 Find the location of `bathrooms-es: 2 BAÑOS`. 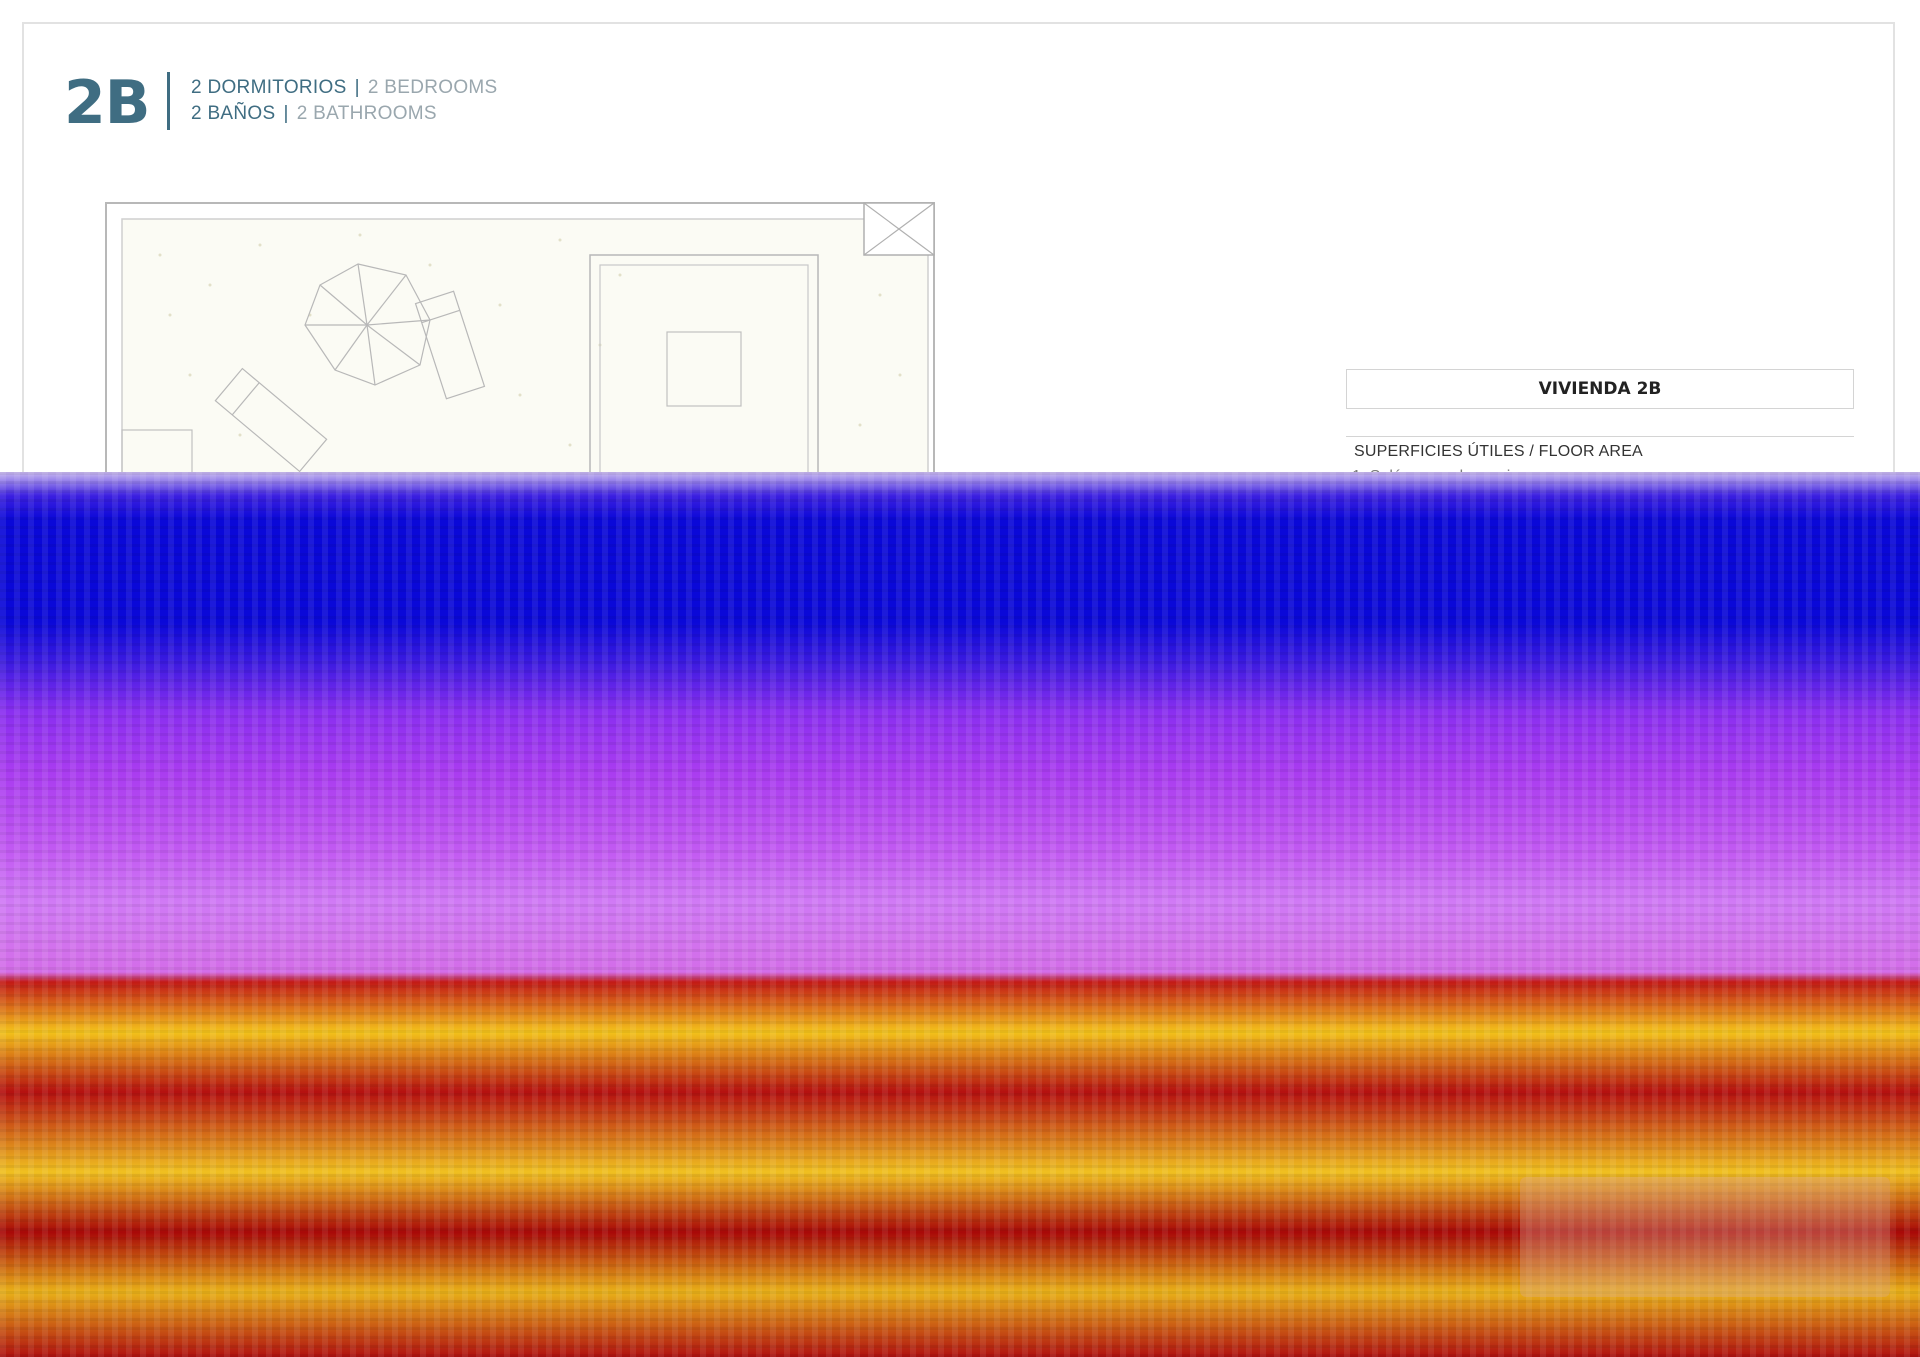

bathrooms-es: 2 BAÑOS is located at coordinates (233, 113).